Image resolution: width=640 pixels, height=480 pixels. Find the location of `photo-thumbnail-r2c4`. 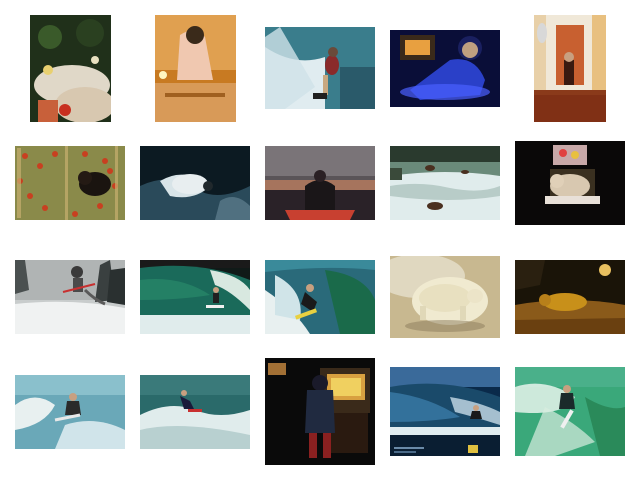

photo-thumbnail-r2c4 is located at coordinates (445, 183).